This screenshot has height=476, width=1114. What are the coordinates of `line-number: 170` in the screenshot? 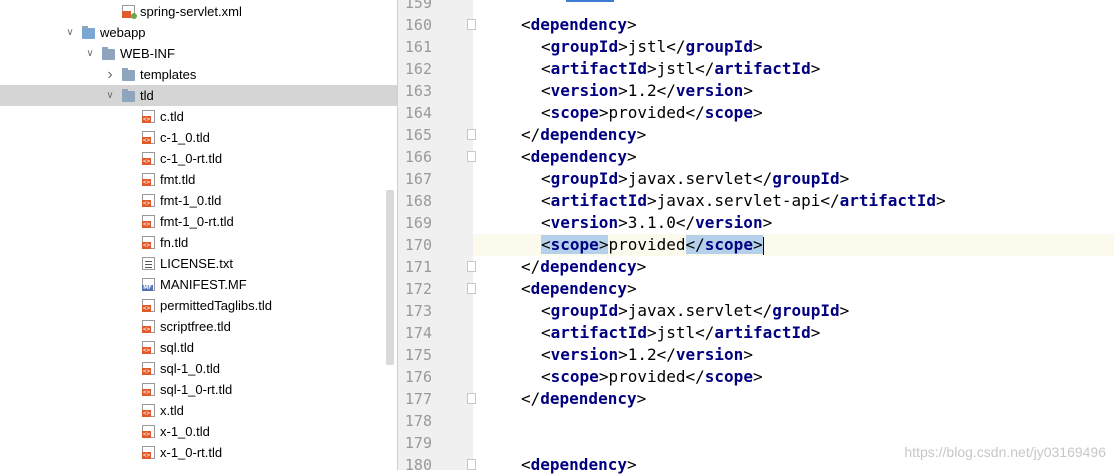 It's located at (418, 245).